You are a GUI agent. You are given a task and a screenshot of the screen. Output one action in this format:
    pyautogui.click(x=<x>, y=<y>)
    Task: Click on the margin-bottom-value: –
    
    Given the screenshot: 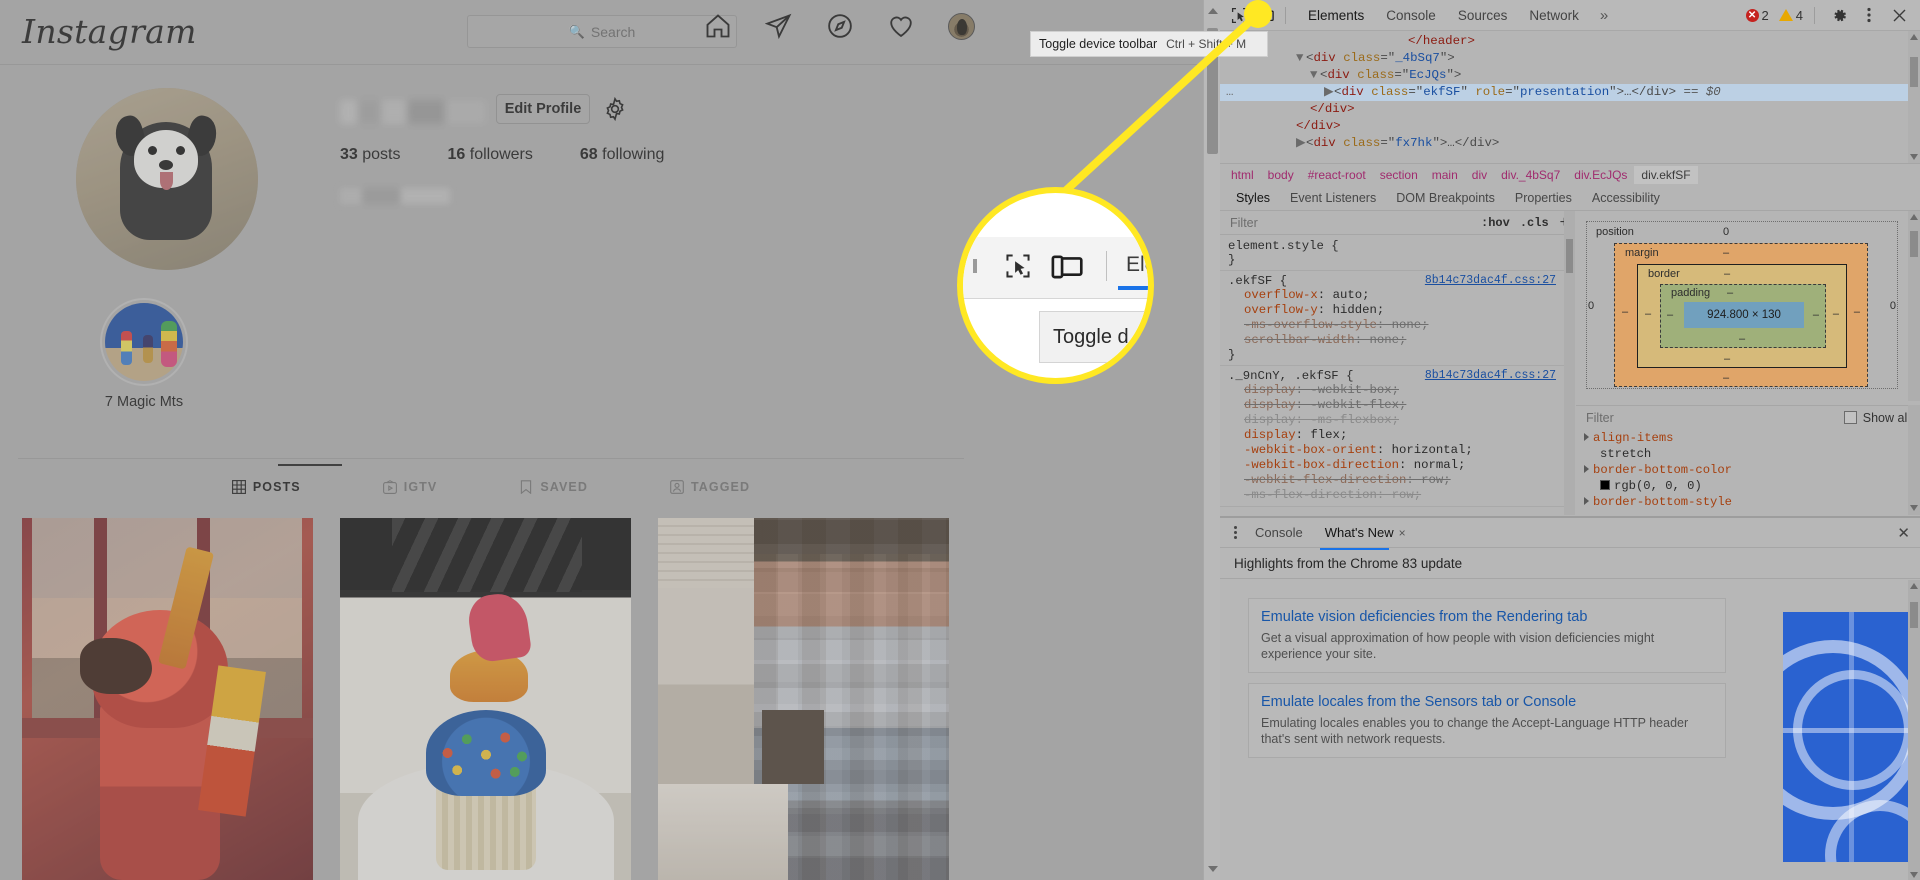 What is the action you would take?
    pyautogui.click(x=1726, y=378)
    